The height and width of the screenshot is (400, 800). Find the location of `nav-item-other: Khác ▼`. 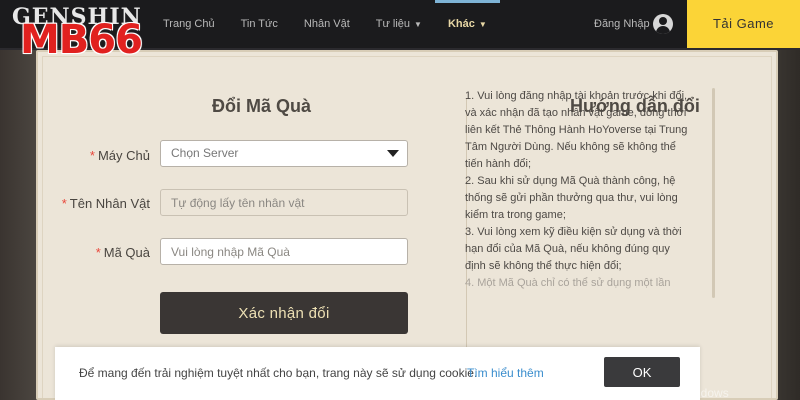

nav-item-other: Khác ▼ is located at coordinates (467, 24).